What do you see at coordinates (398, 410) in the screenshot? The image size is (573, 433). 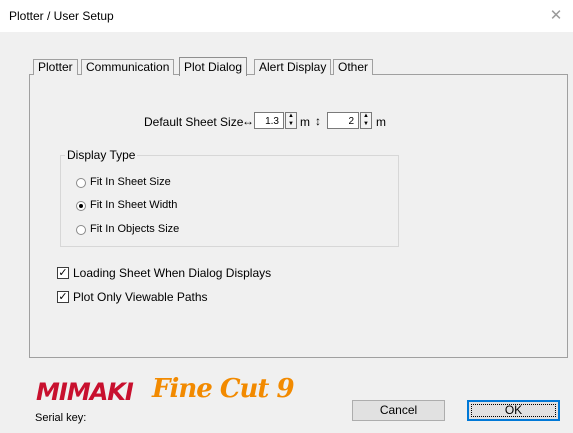 I see `cancel-button: Cancel` at bounding box center [398, 410].